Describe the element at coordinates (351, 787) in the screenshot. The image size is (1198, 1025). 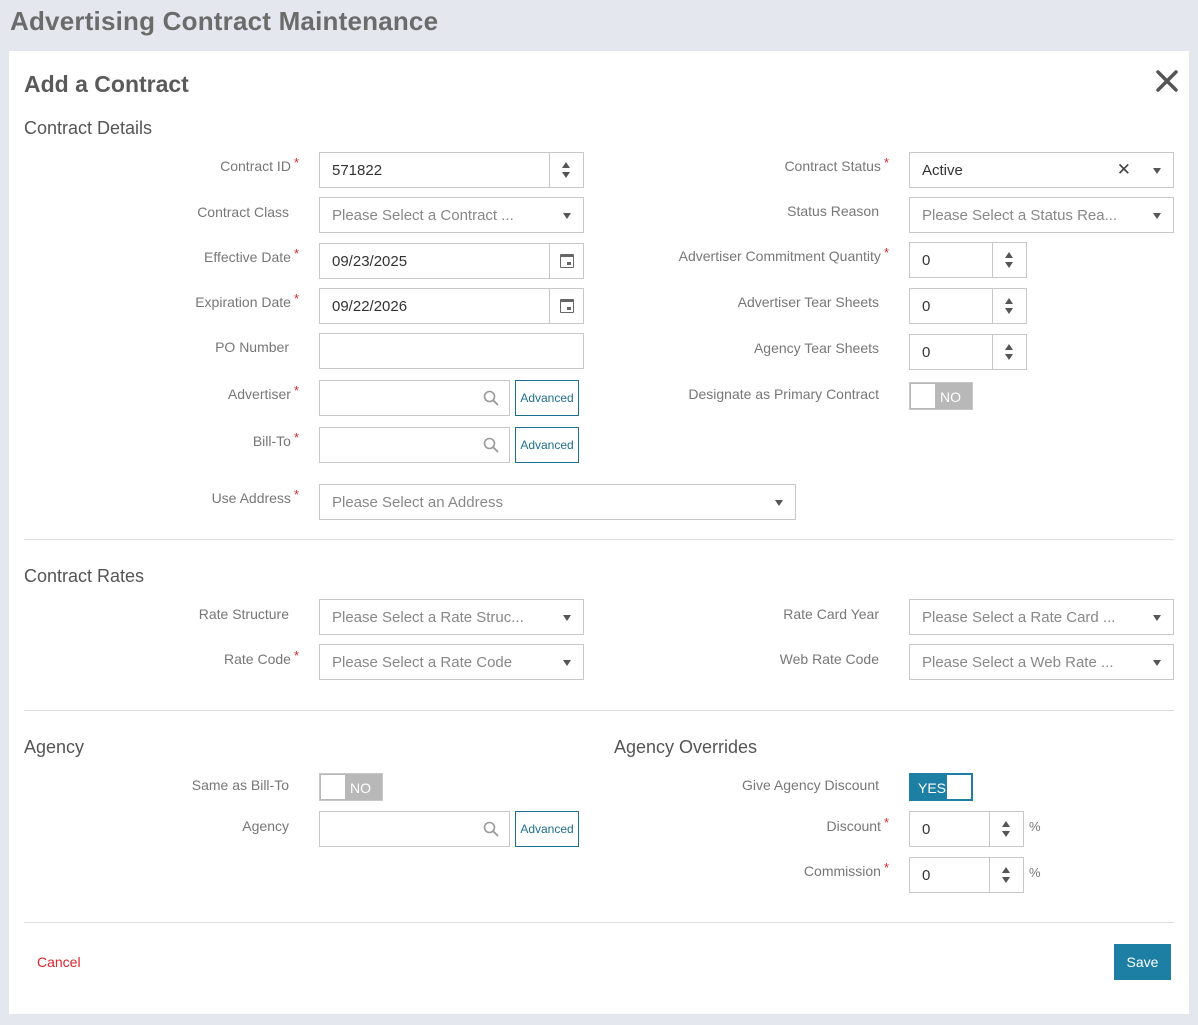
I see `same-as-bill-to-toggle: NO` at that location.